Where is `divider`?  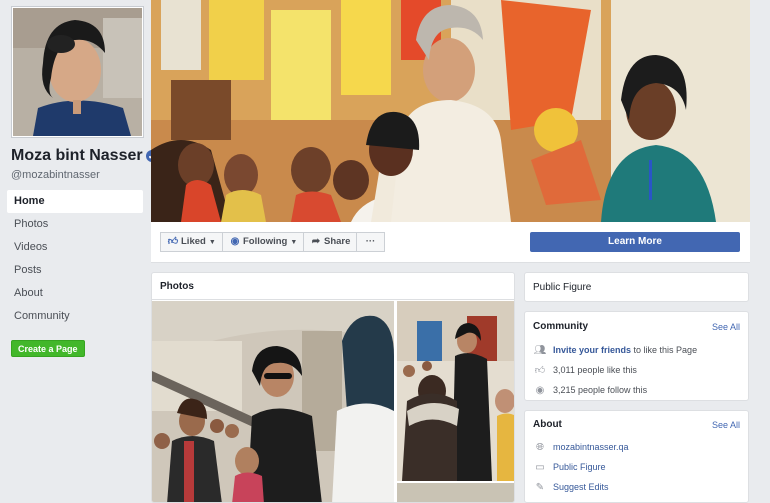 divider is located at coordinates (333, 299).